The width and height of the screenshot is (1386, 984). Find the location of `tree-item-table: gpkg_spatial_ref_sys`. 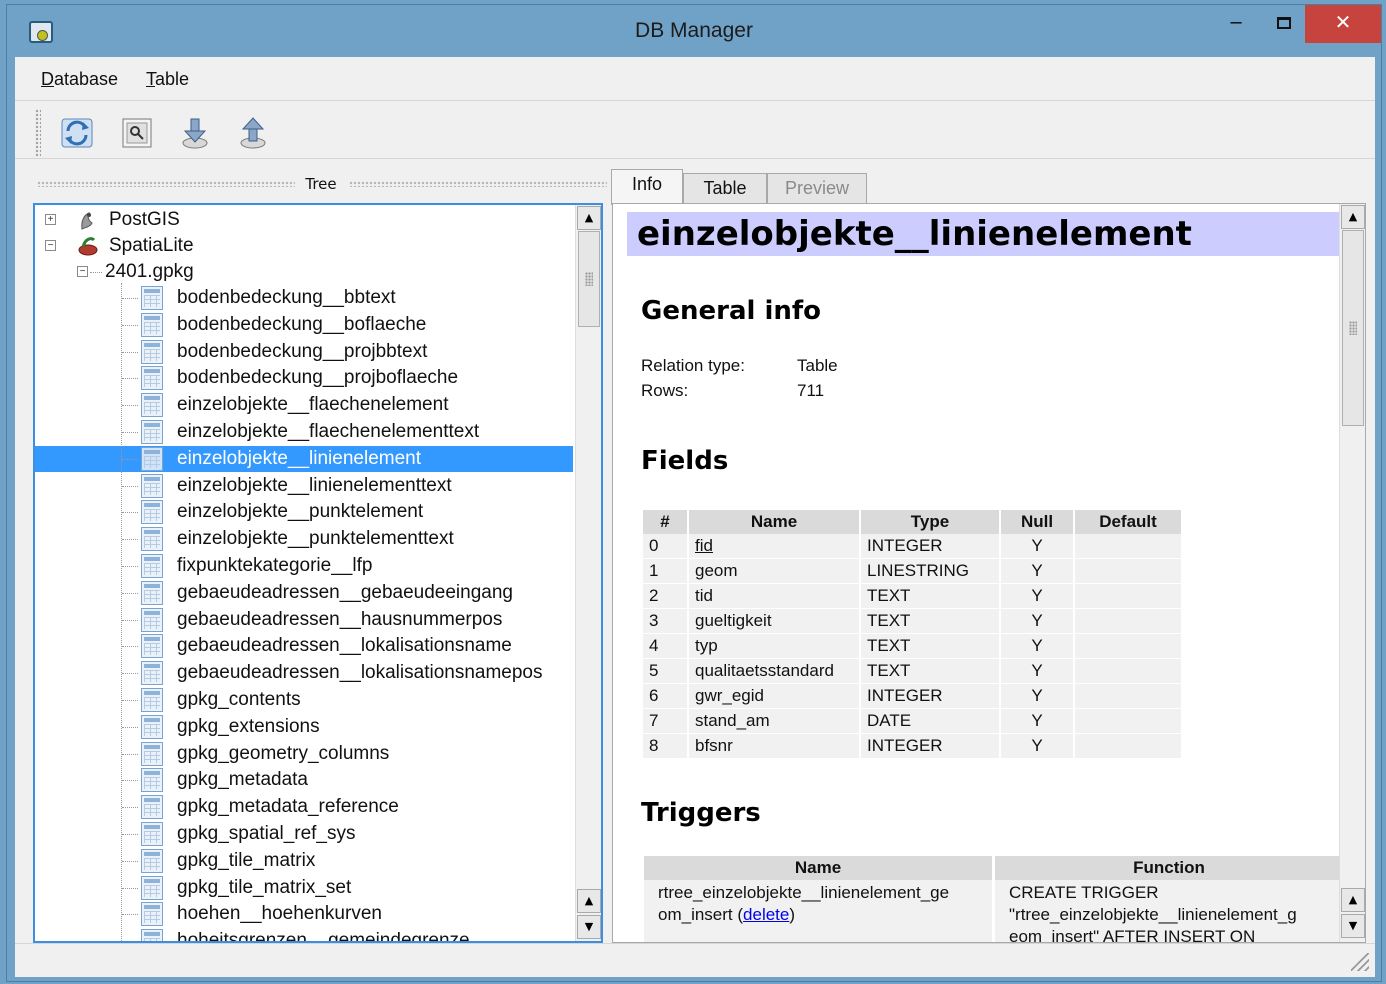

tree-item-table: gpkg_spatial_ref_sys is located at coordinates (304, 834).